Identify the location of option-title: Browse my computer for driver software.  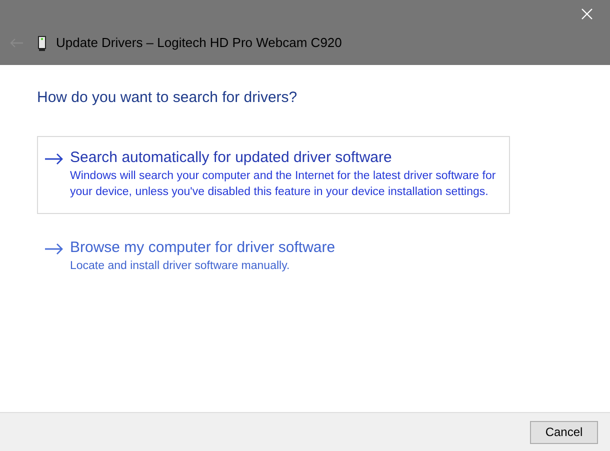
(203, 248).